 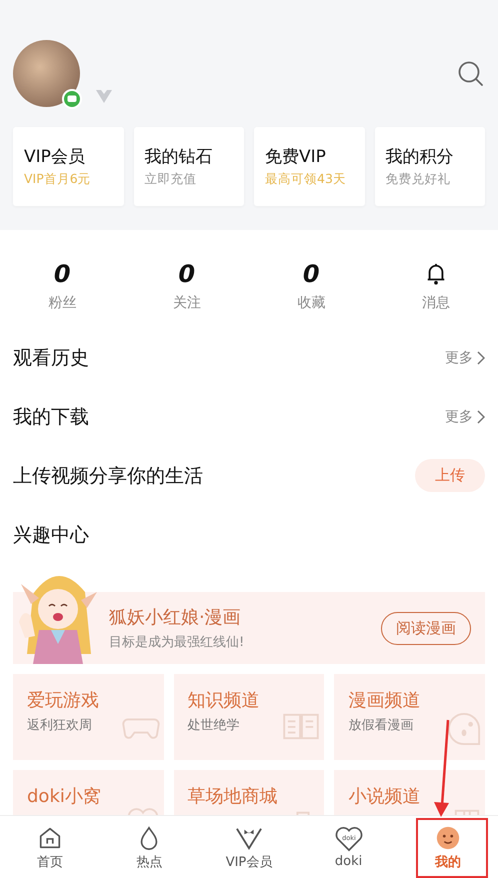 What do you see at coordinates (55, 157) in the screenshot?
I see `card-title: VIP会员` at bounding box center [55, 157].